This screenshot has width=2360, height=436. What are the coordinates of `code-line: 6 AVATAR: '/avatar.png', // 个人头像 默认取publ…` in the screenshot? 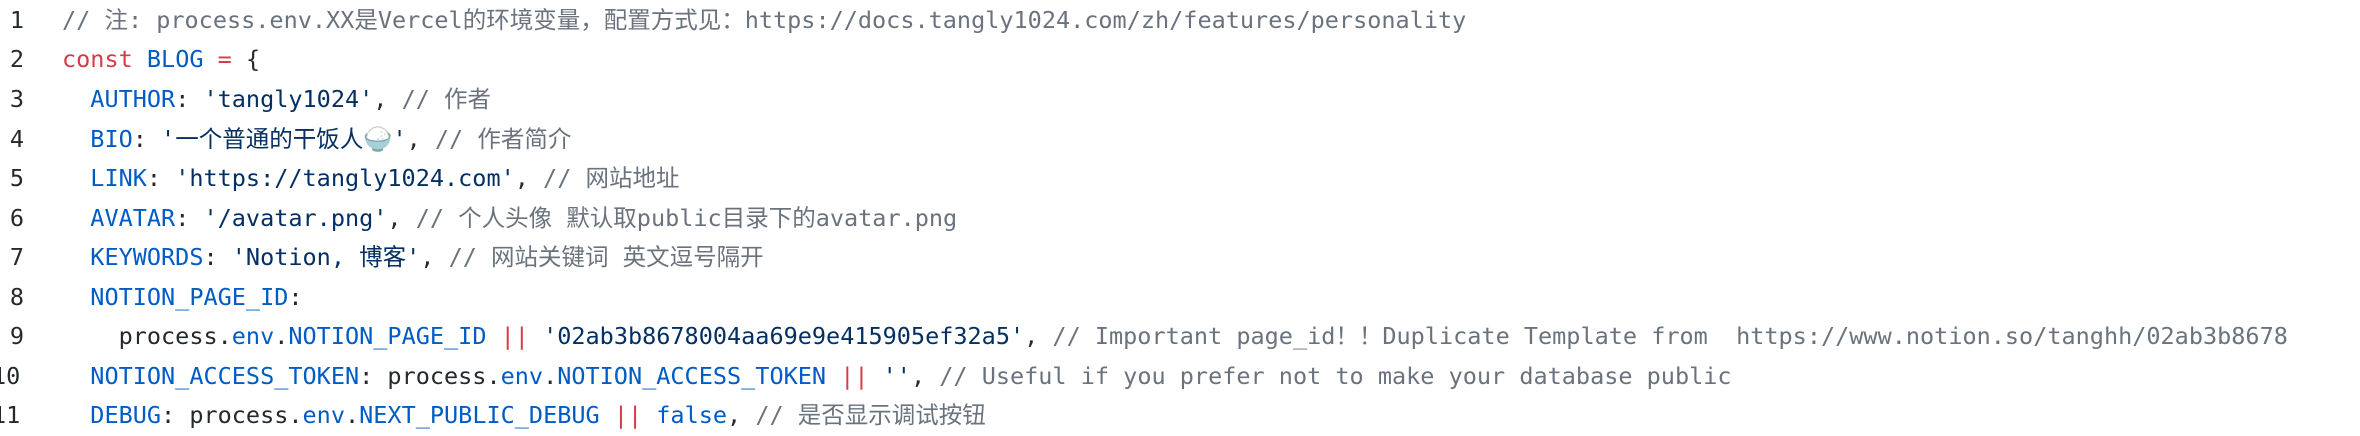 It's located at (1180, 218).